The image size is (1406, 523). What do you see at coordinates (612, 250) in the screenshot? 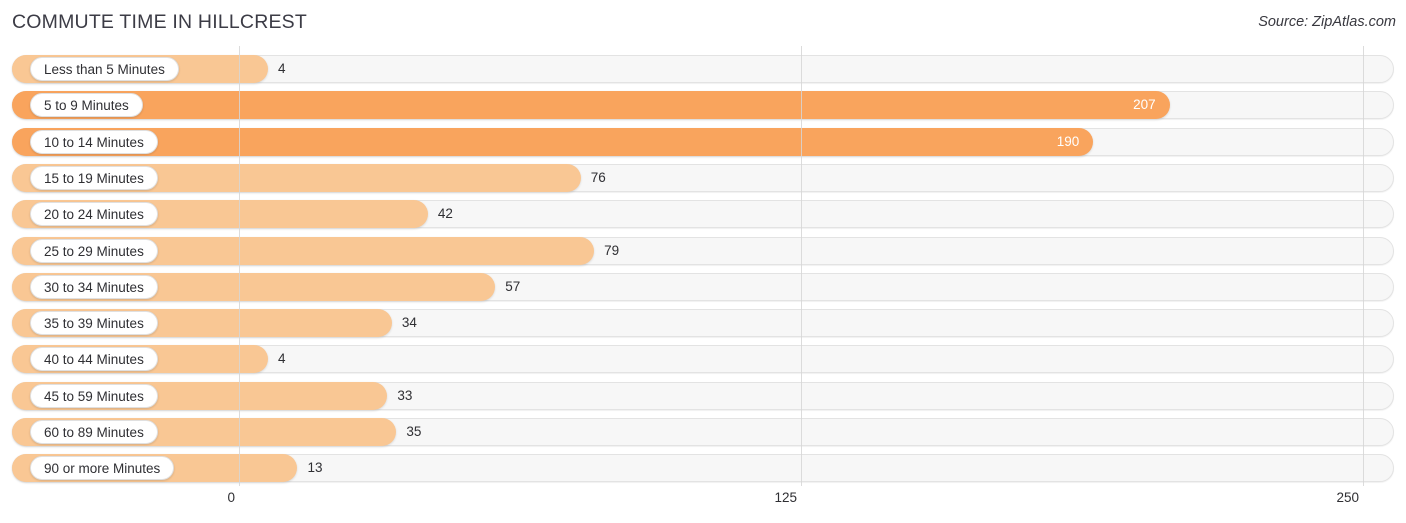
I see `bar-value-label: 79` at bounding box center [612, 250].